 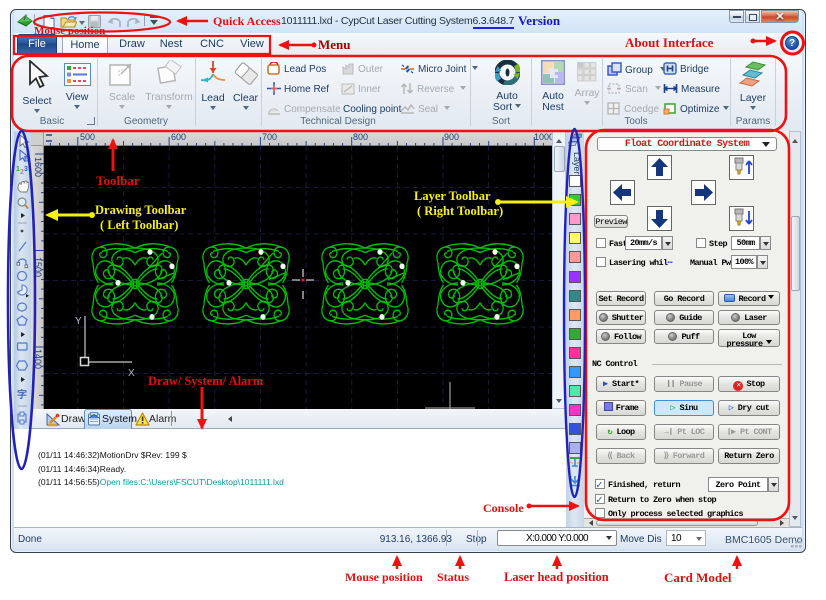 I want to click on svg-text: 800, so click(x=360, y=137).